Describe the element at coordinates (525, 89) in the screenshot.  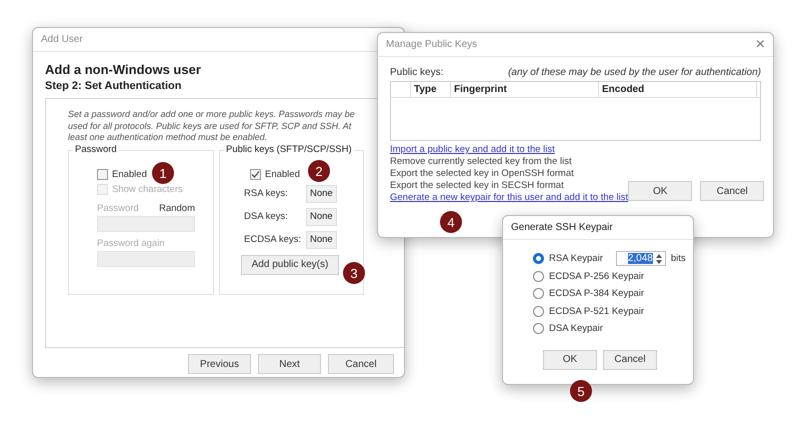
I see `column-header: Fingerprint` at that location.